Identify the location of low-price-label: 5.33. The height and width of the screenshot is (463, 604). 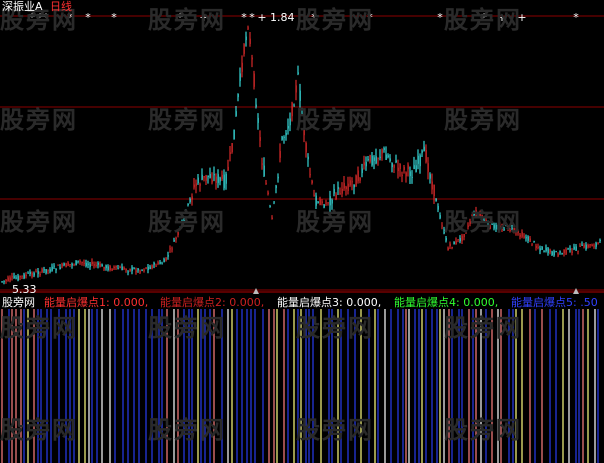
(24, 289).